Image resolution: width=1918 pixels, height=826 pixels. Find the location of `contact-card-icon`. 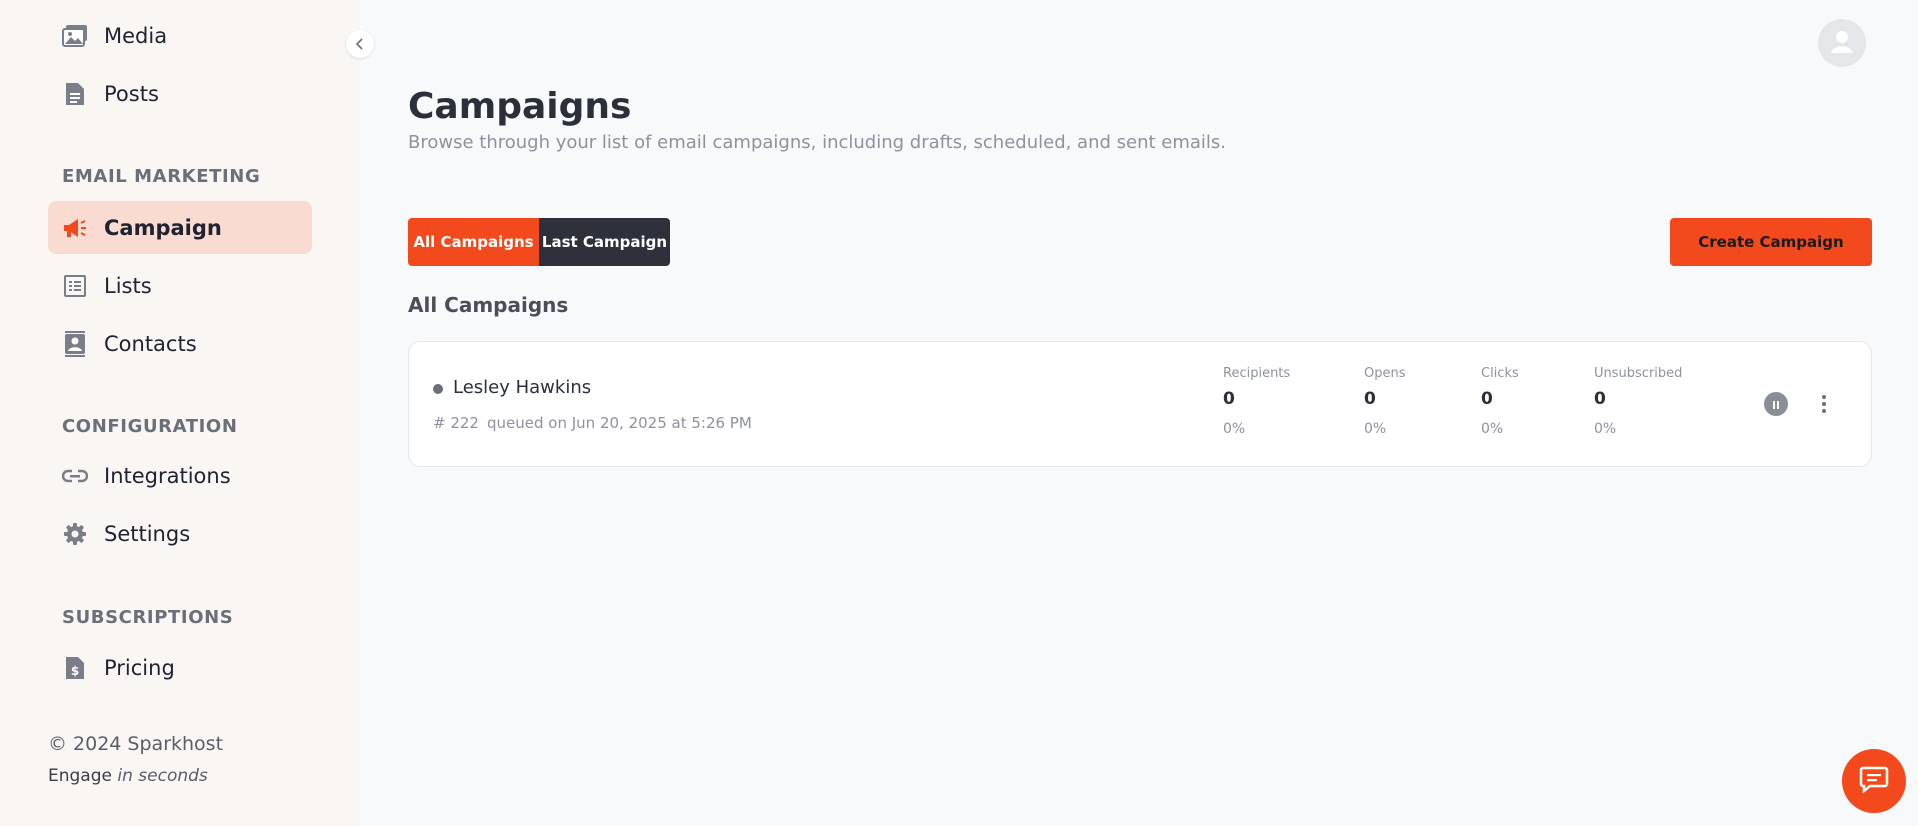

contact-card-icon is located at coordinates (75, 343).